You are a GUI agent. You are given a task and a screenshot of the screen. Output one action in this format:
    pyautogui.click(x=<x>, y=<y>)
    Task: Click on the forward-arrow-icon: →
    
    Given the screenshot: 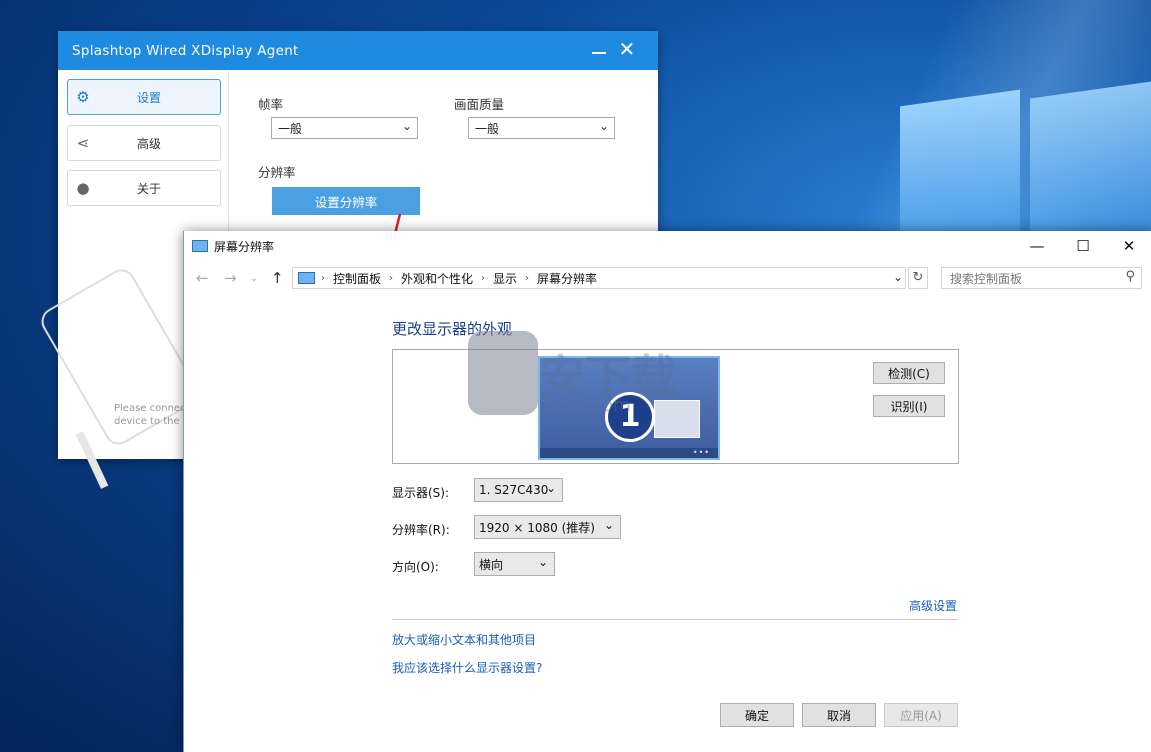 What is the action you would take?
    pyautogui.click(x=230, y=278)
    